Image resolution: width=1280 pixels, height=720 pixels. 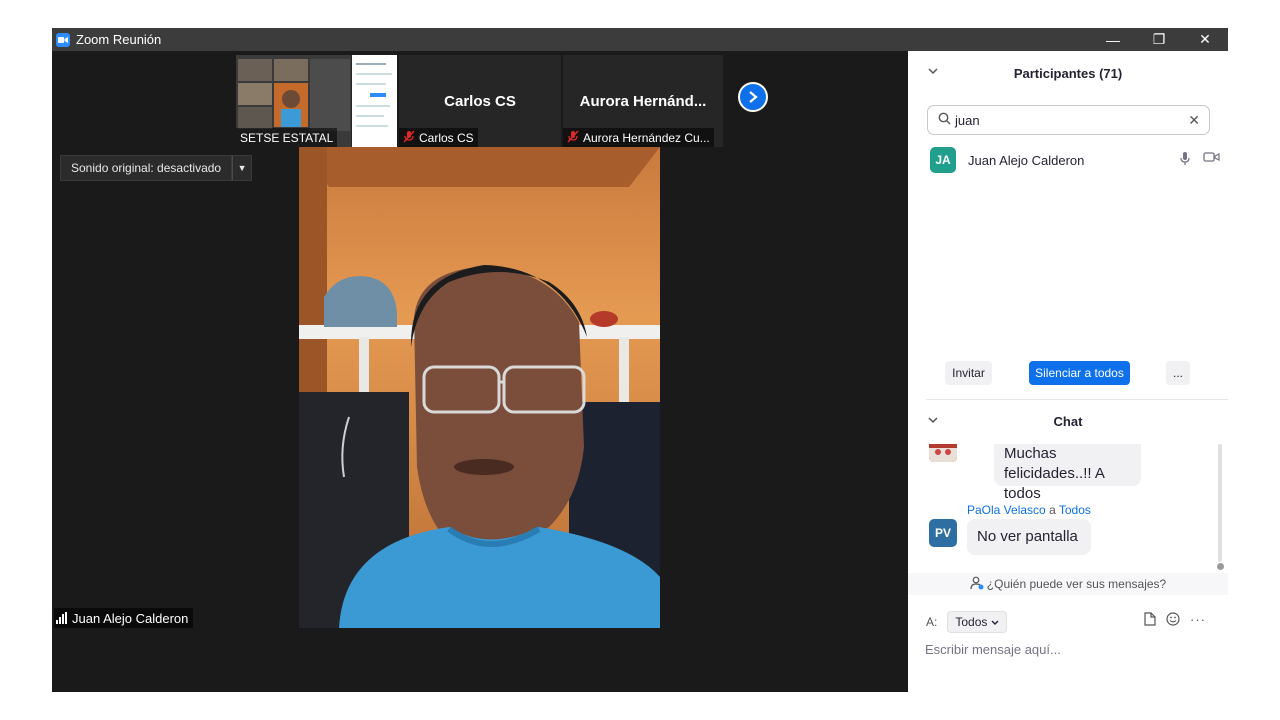 I want to click on thumbnail-name: Carlos CS, so click(x=480, y=101).